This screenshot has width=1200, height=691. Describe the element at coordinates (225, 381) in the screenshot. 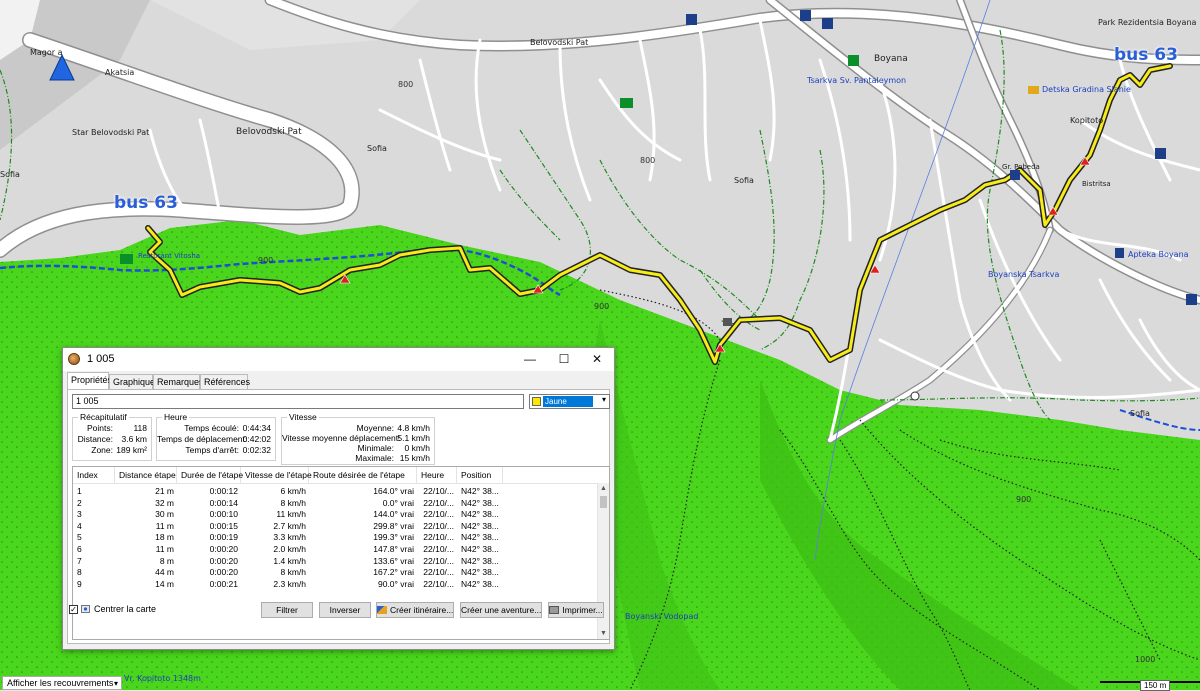

I see `tab-references: Références` at that location.